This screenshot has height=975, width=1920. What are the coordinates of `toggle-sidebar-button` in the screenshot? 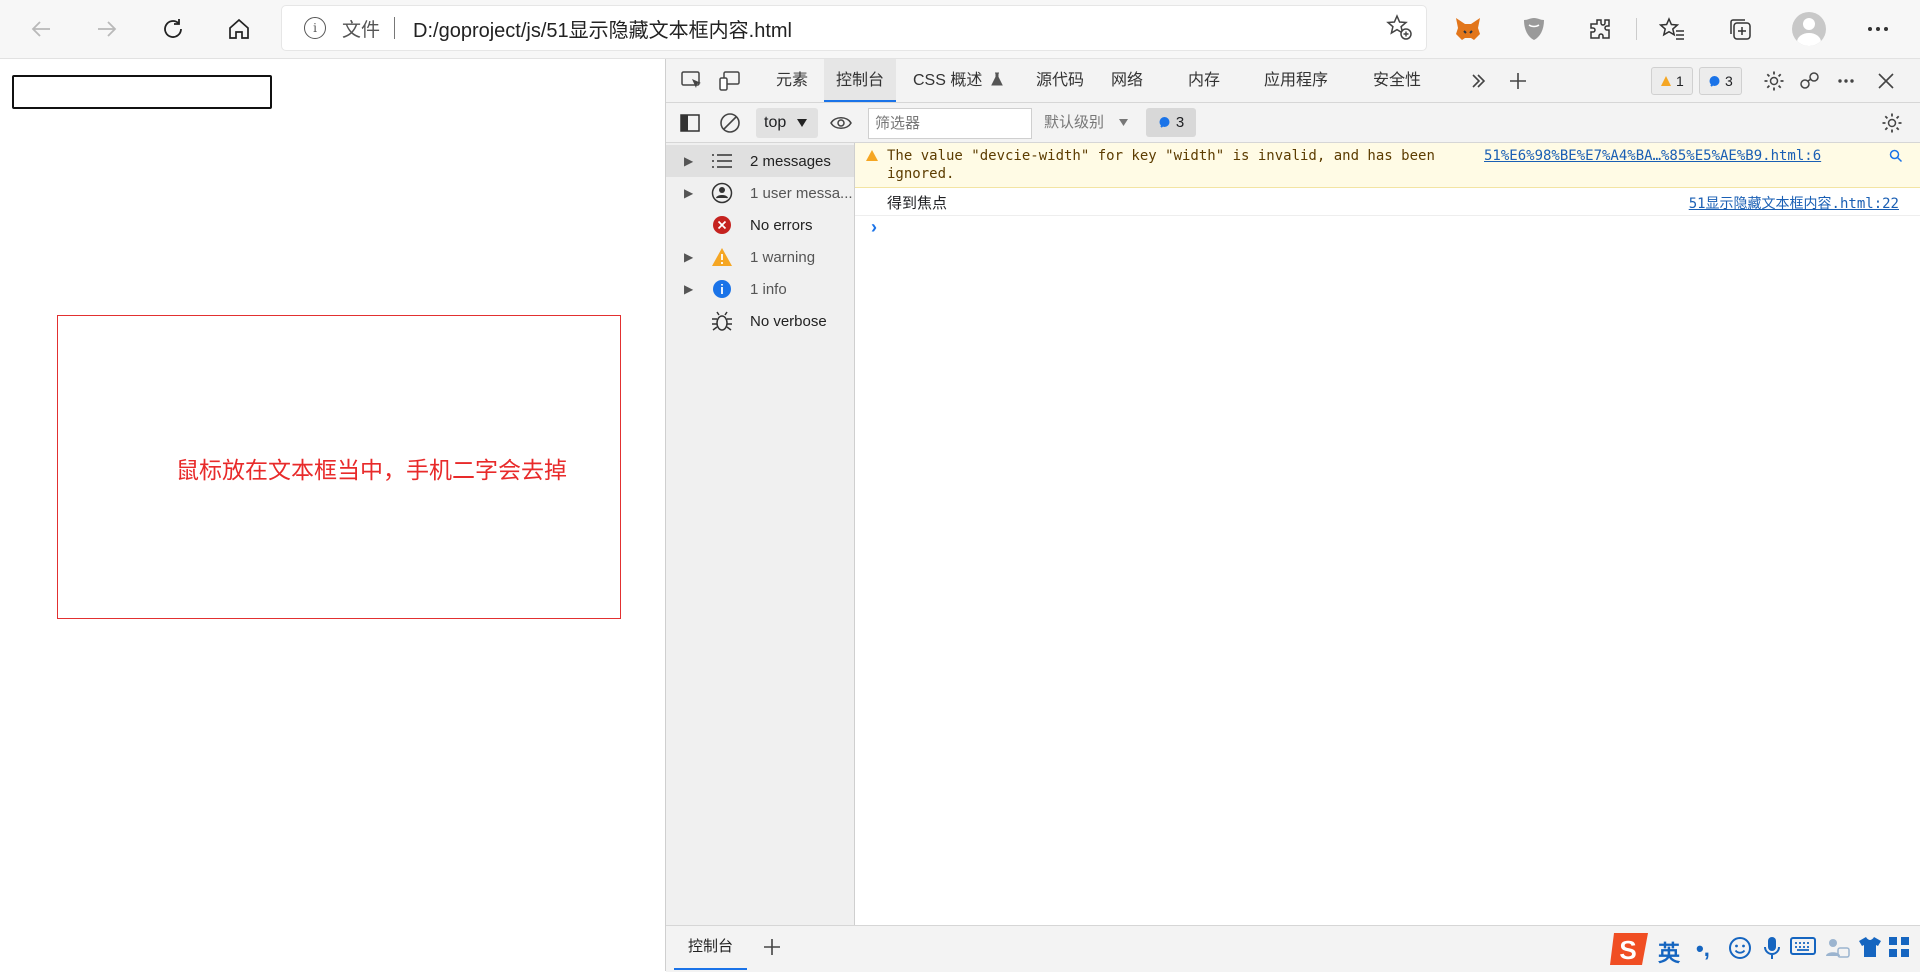 It's located at (690, 123).